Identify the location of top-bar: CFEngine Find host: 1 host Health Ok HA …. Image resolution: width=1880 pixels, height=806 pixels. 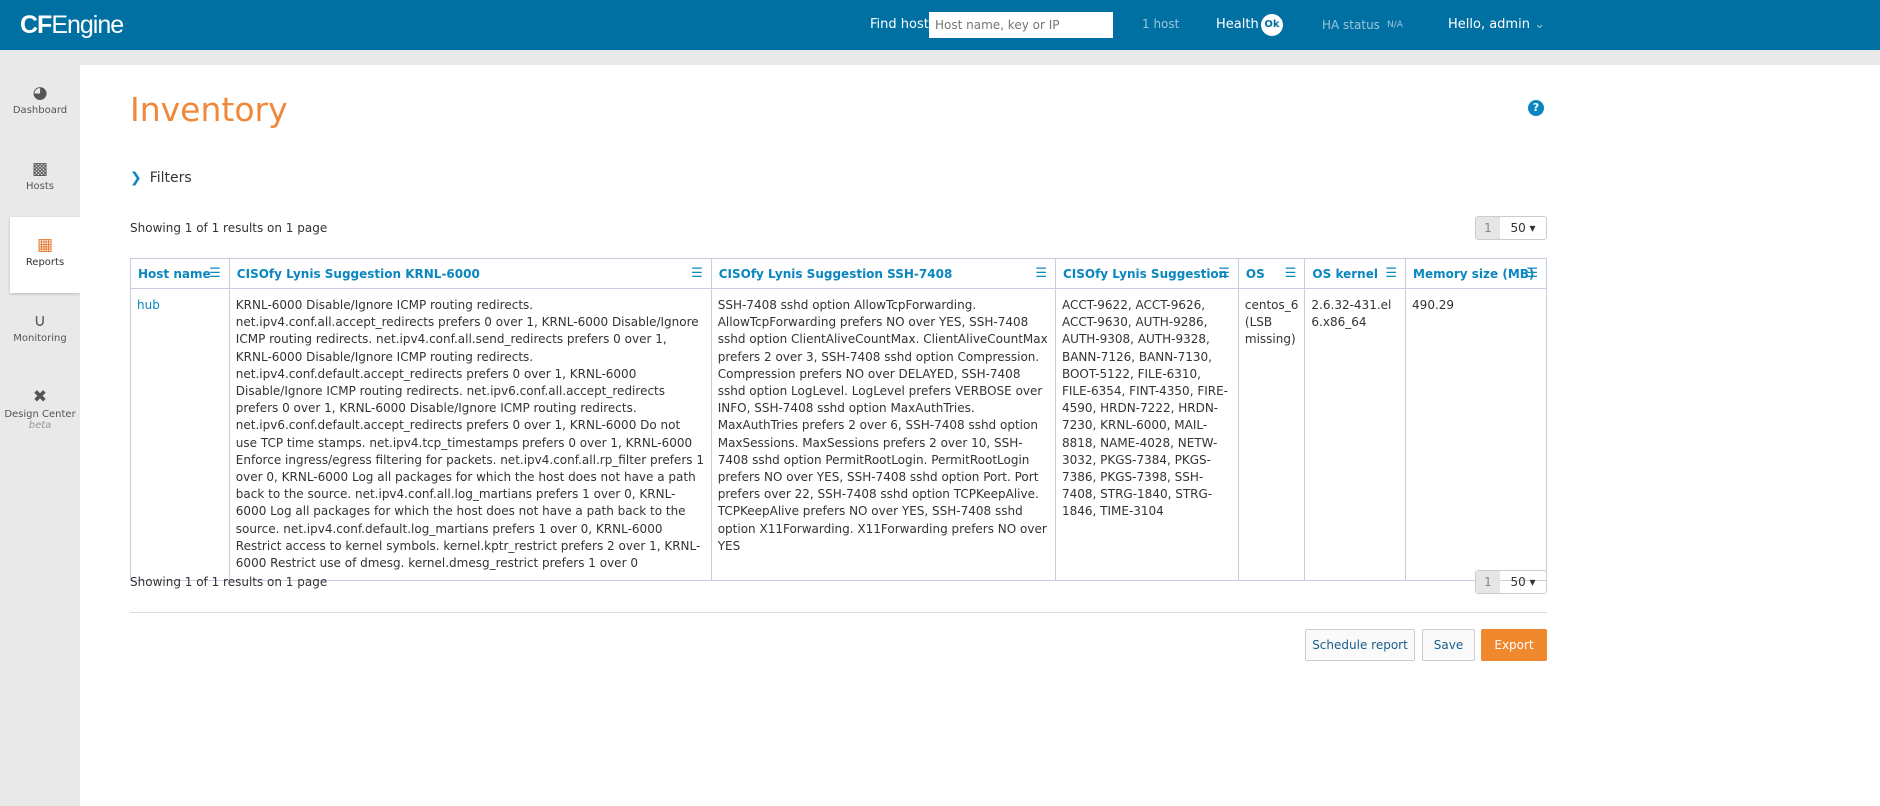
(940, 25).